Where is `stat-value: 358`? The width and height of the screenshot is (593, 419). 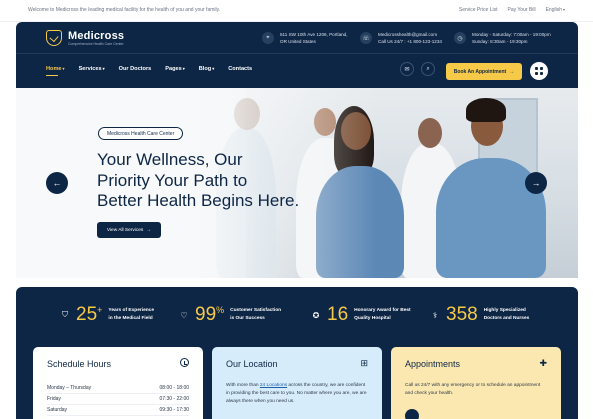
stat-value: 358 is located at coordinates (462, 314).